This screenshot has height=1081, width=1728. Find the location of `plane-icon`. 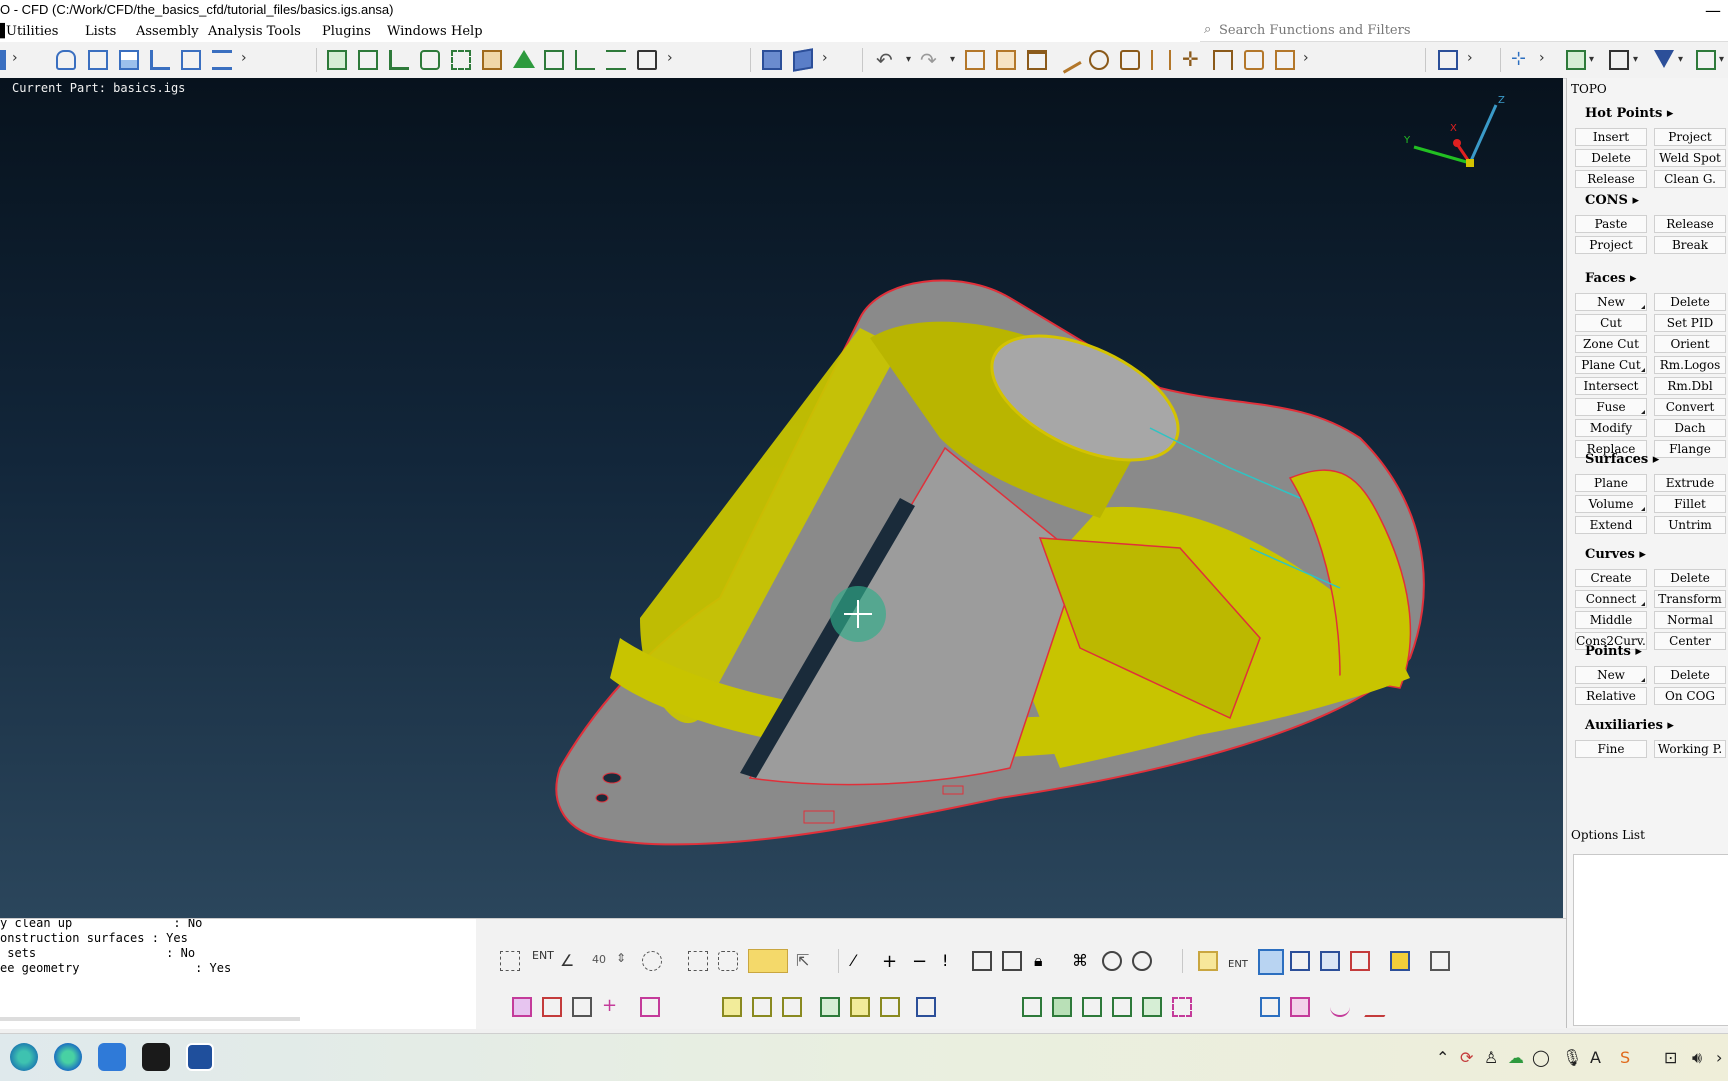

plane-icon is located at coordinates (1380, 1007).